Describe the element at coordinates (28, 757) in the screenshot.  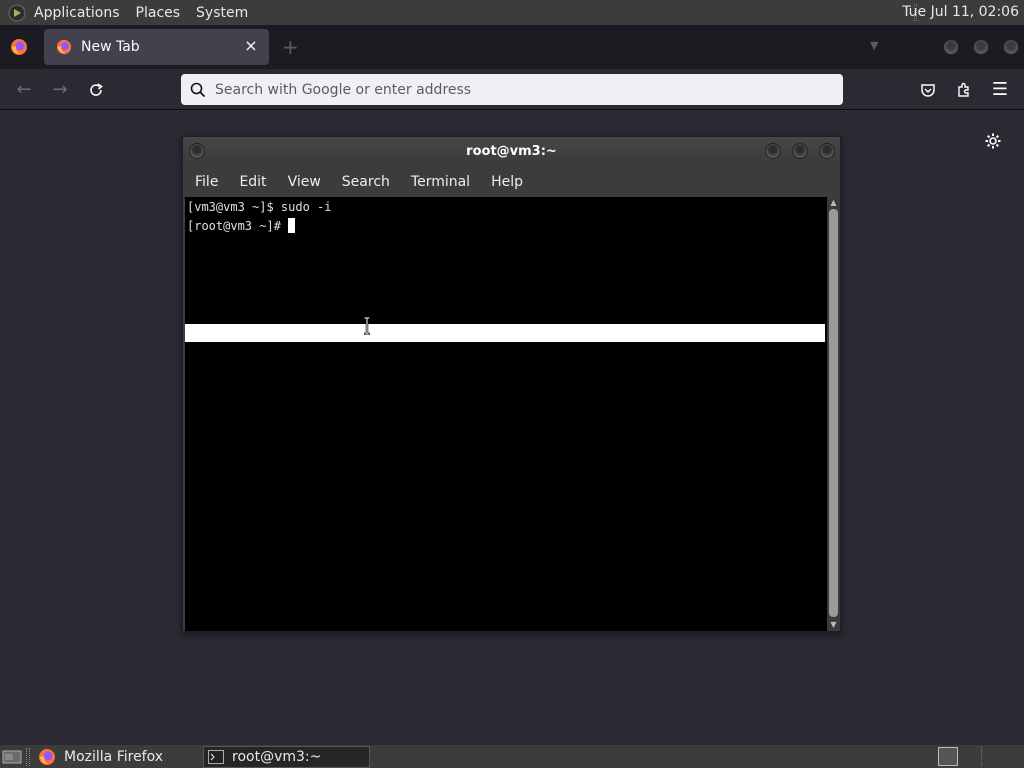
I see `panel-handle` at that location.